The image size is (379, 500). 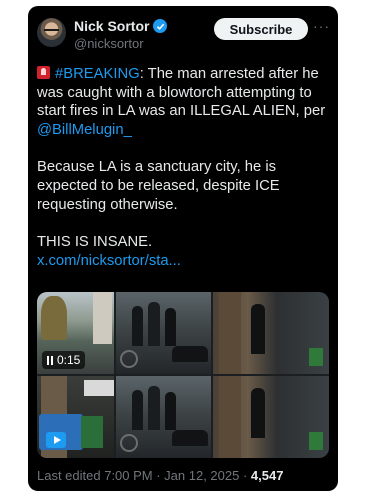 What do you see at coordinates (50, 360) in the screenshot?
I see `pause-icon` at bounding box center [50, 360].